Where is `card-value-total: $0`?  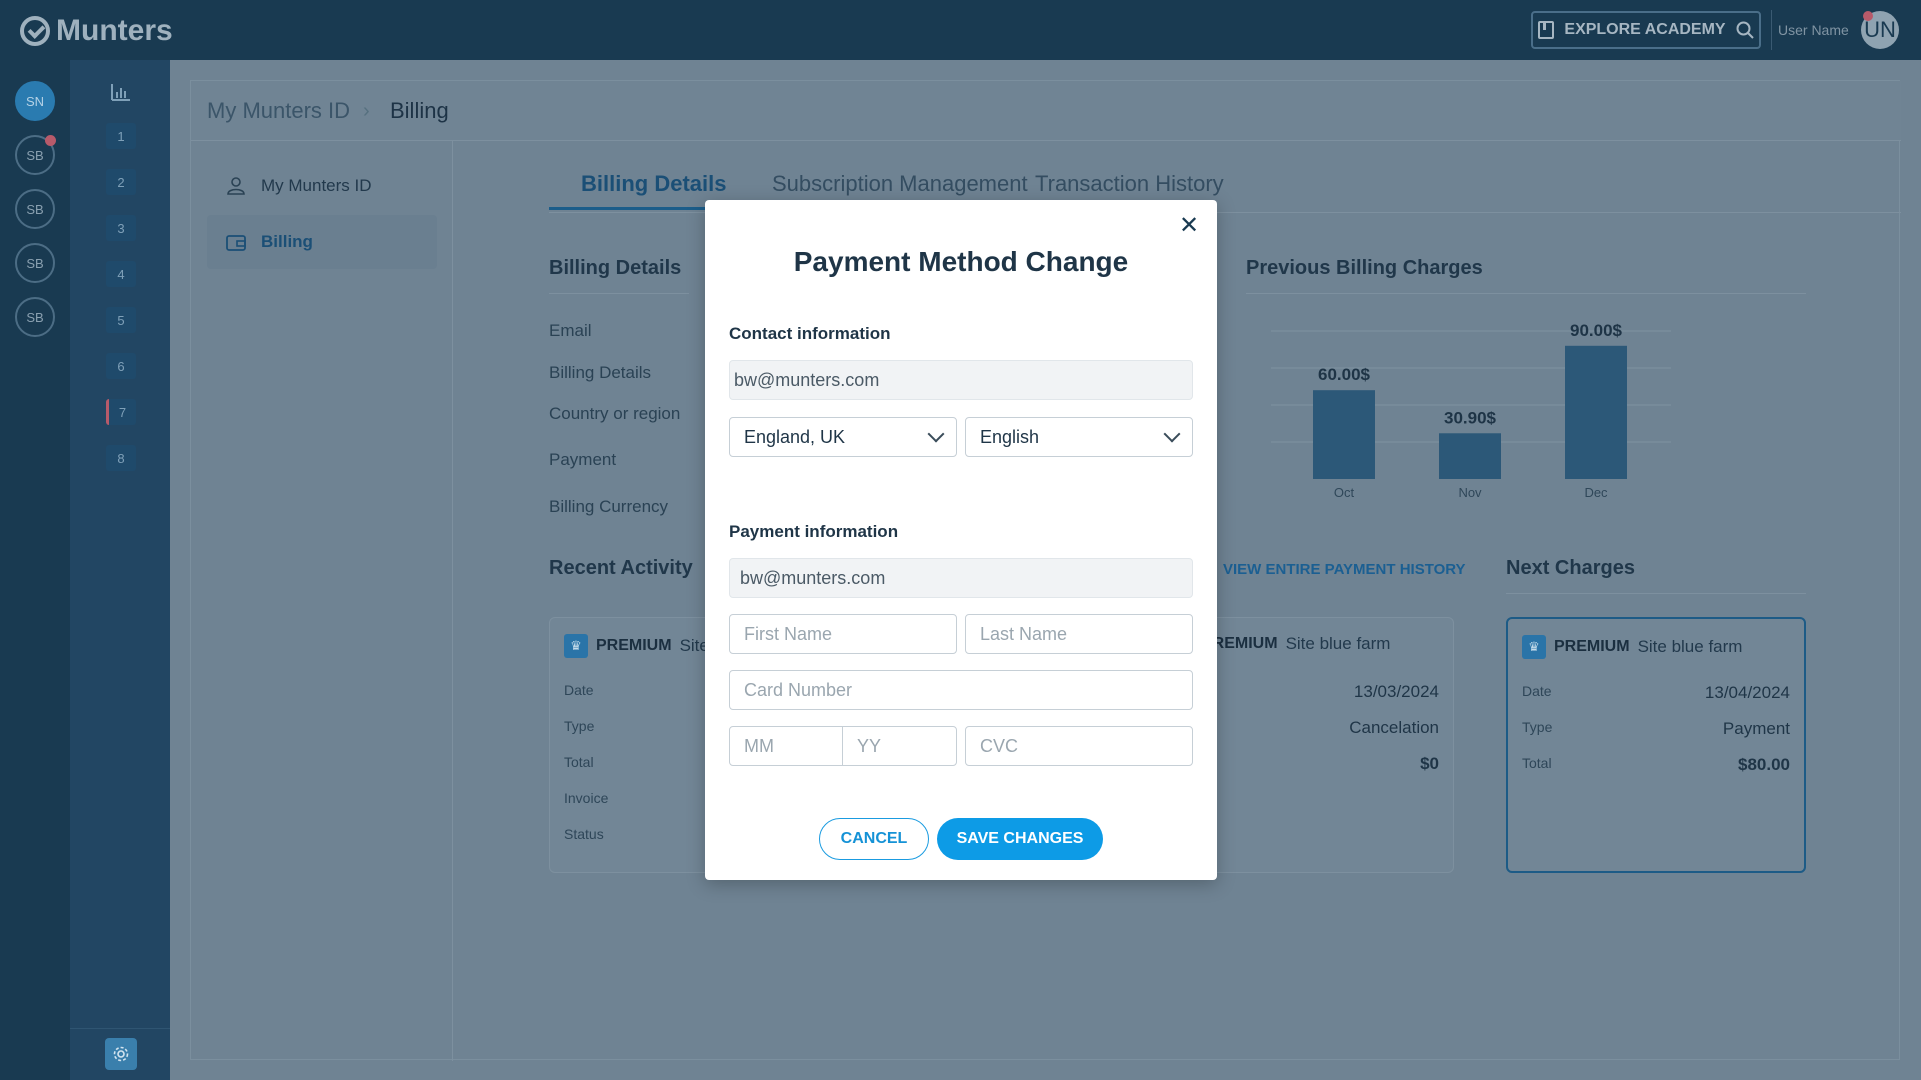
card-value-total: $0 is located at coordinates (1429, 763).